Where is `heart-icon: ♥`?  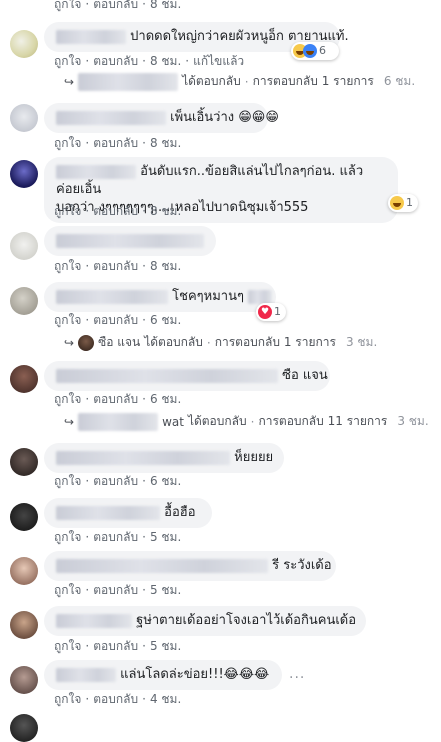
heart-icon: ♥ is located at coordinates (265, 312).